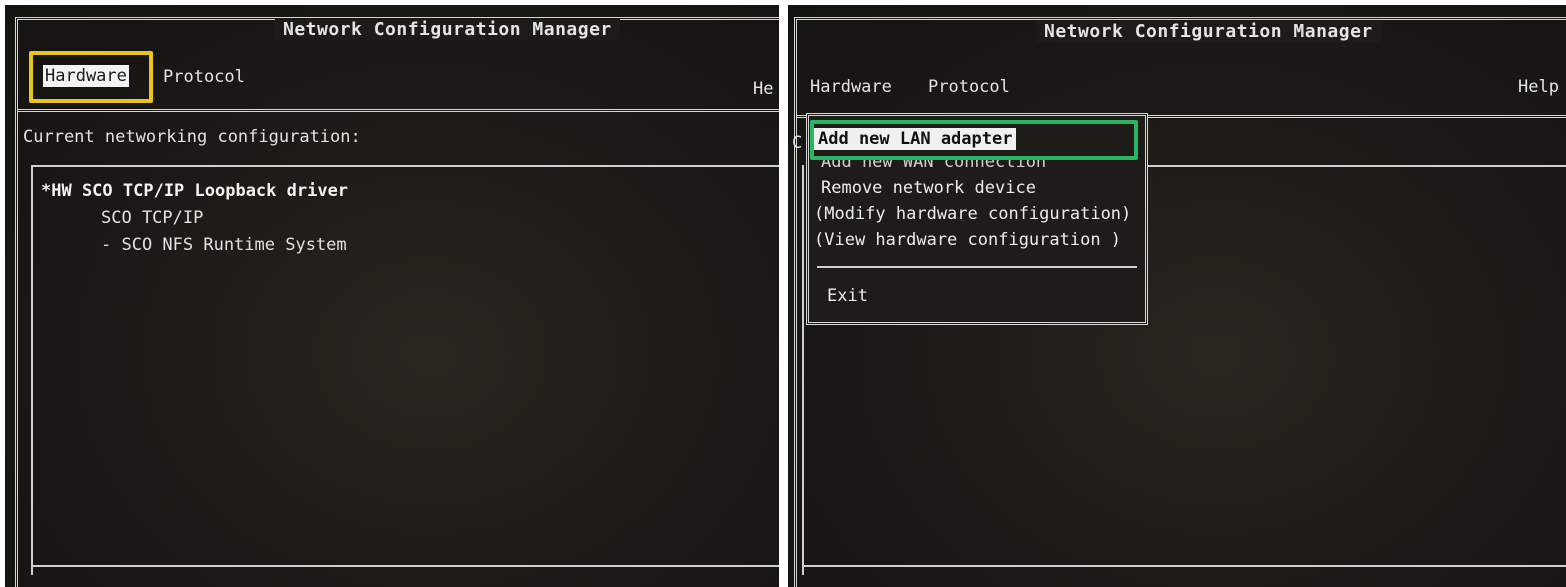 The image size is (1566, 587). Describe the element at coordinates (797, 143) in the screenshot. I see `hidden-heading-fragment: C` at that location.